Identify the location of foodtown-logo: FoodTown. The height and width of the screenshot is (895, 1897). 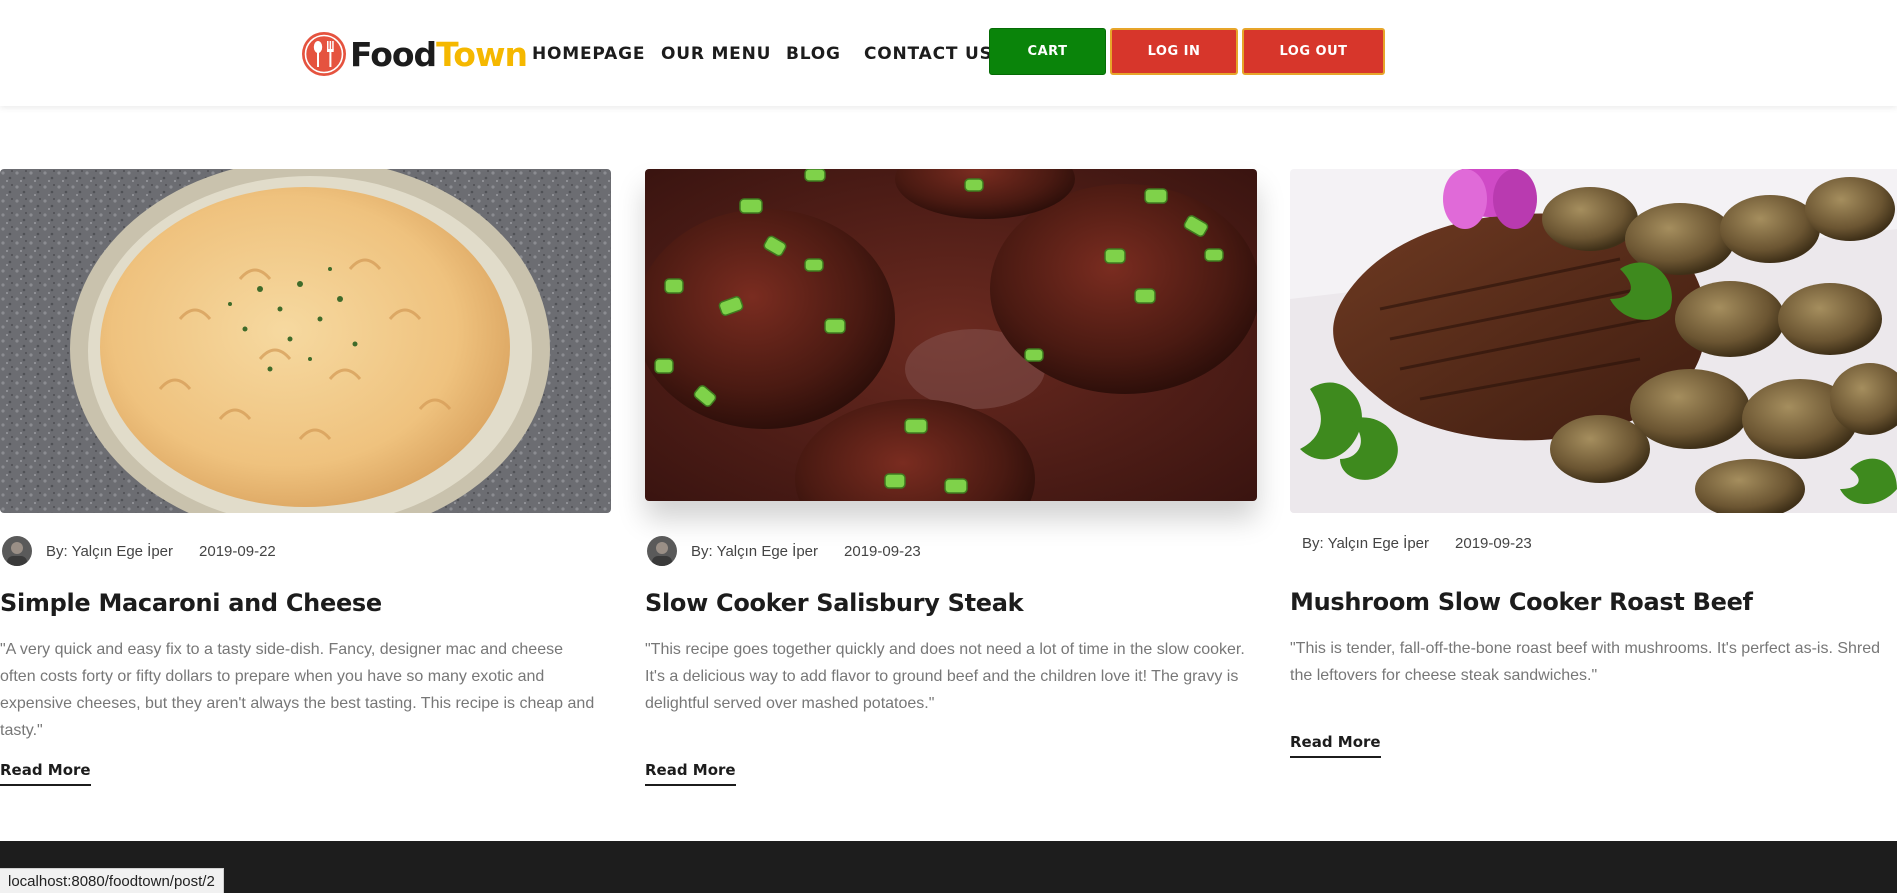
(414, 54).